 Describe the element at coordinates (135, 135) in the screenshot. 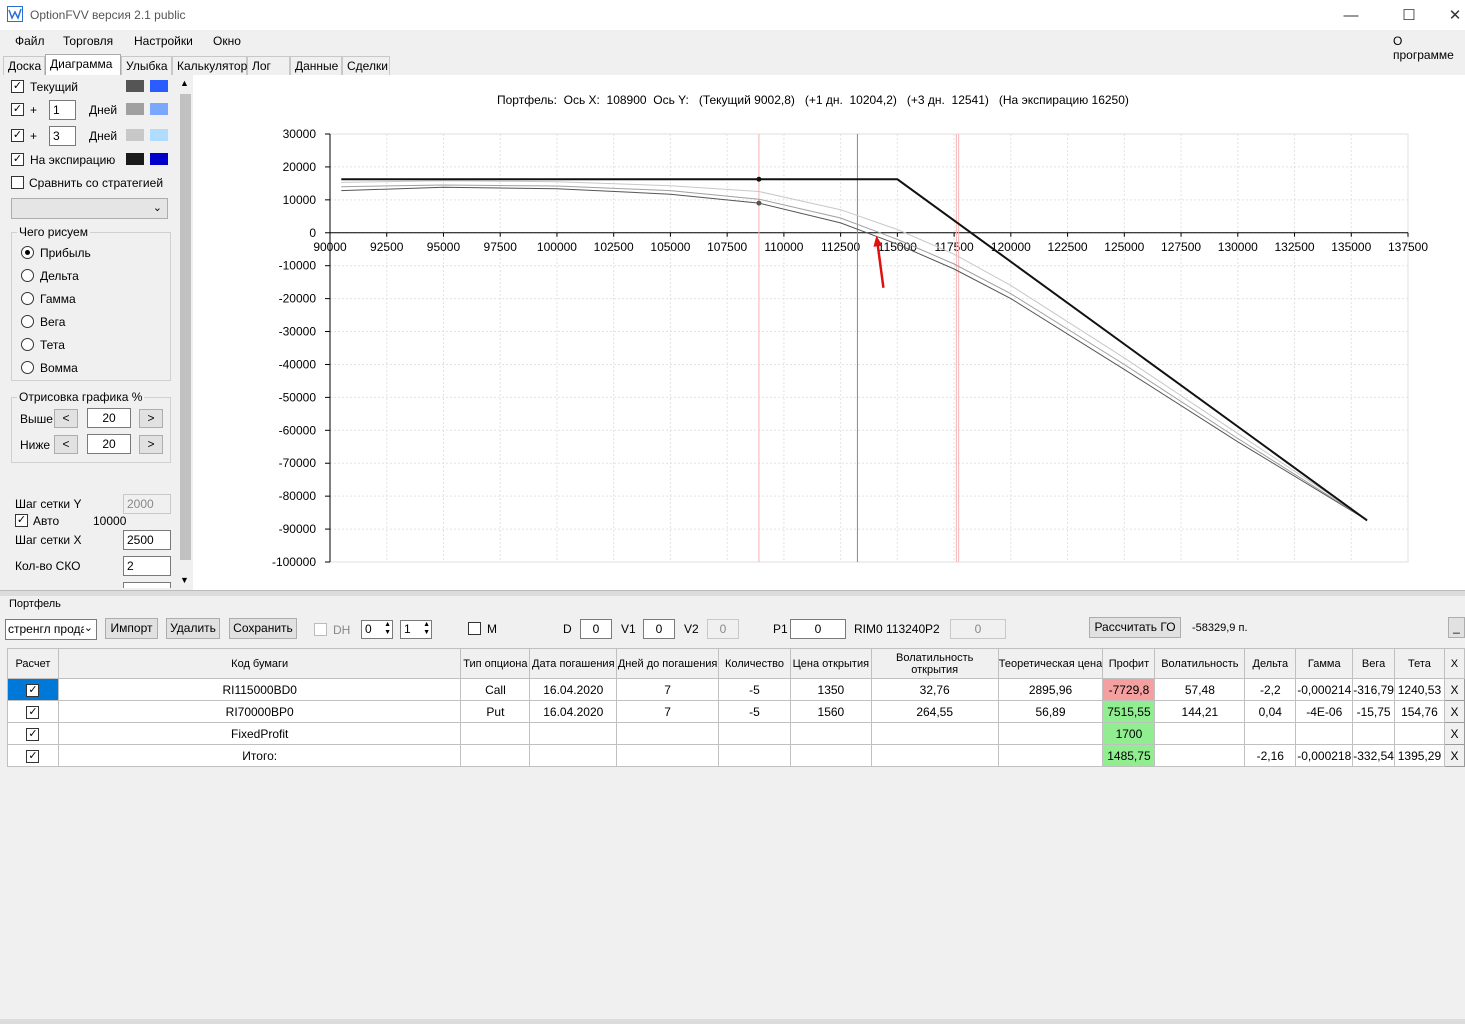

I see `day3-color-swatch` at that location.